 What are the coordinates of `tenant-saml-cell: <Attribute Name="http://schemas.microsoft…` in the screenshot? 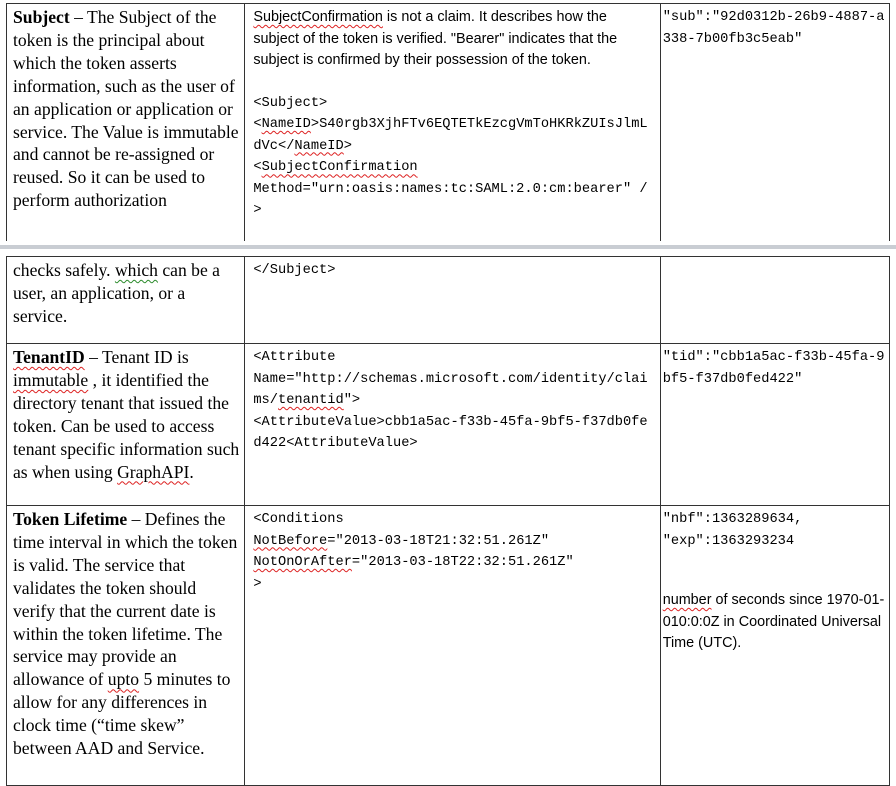 It's located at (452, 424).